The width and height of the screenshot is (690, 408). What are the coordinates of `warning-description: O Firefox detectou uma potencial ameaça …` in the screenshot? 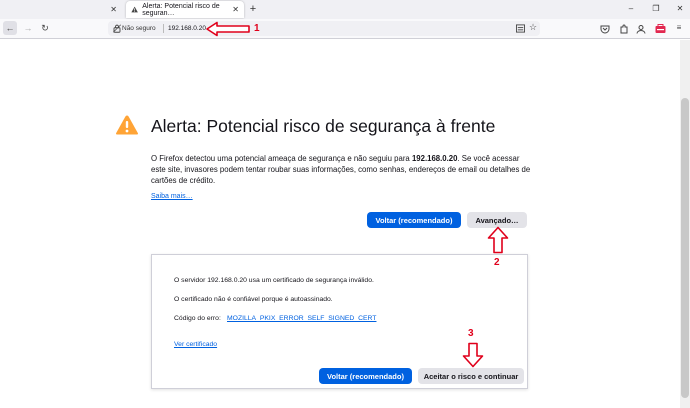 It's located at (341, 170).